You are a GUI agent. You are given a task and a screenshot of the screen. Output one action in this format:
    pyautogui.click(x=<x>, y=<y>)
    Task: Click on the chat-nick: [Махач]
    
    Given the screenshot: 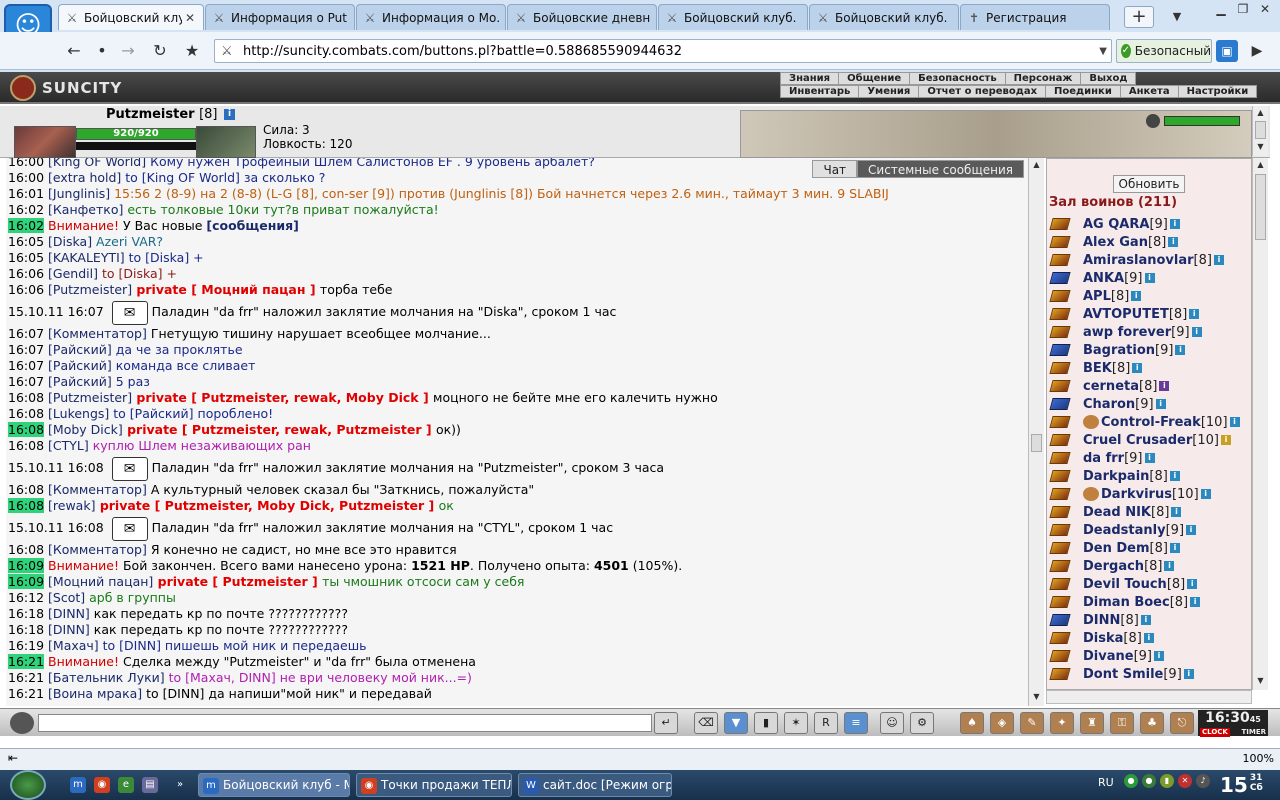 What is the action you would take?
    pyautogui.click(x=73, y=645)
    